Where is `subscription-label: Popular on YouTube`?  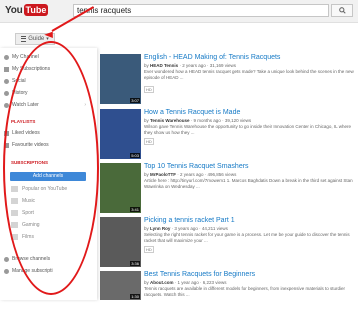 subscription-label: Popular on YouTube is located at coordinates (45, 189).